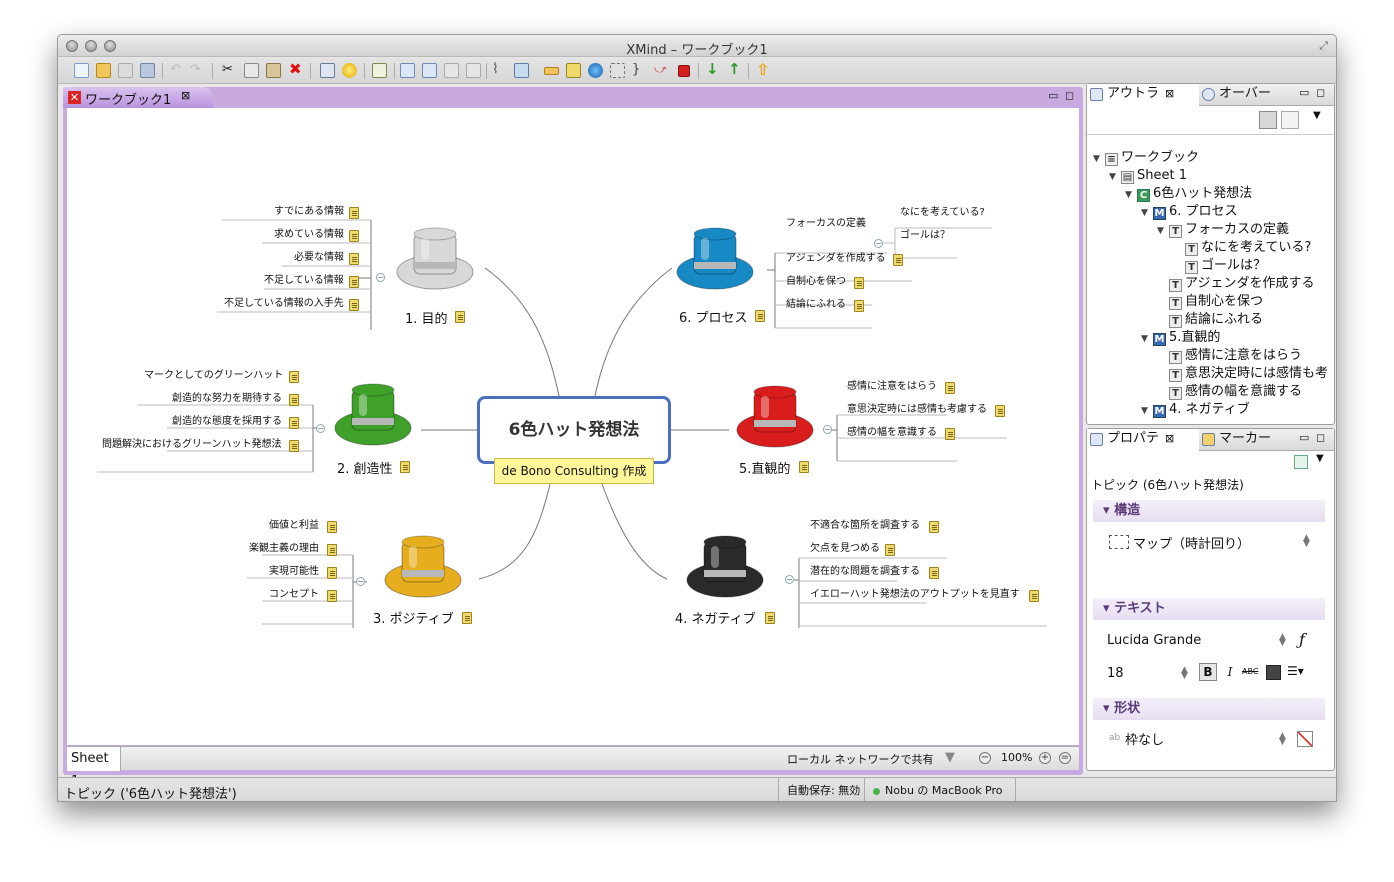  I want to click on tree-item: T 意思決定時には感情も考, so click(1245, 374).